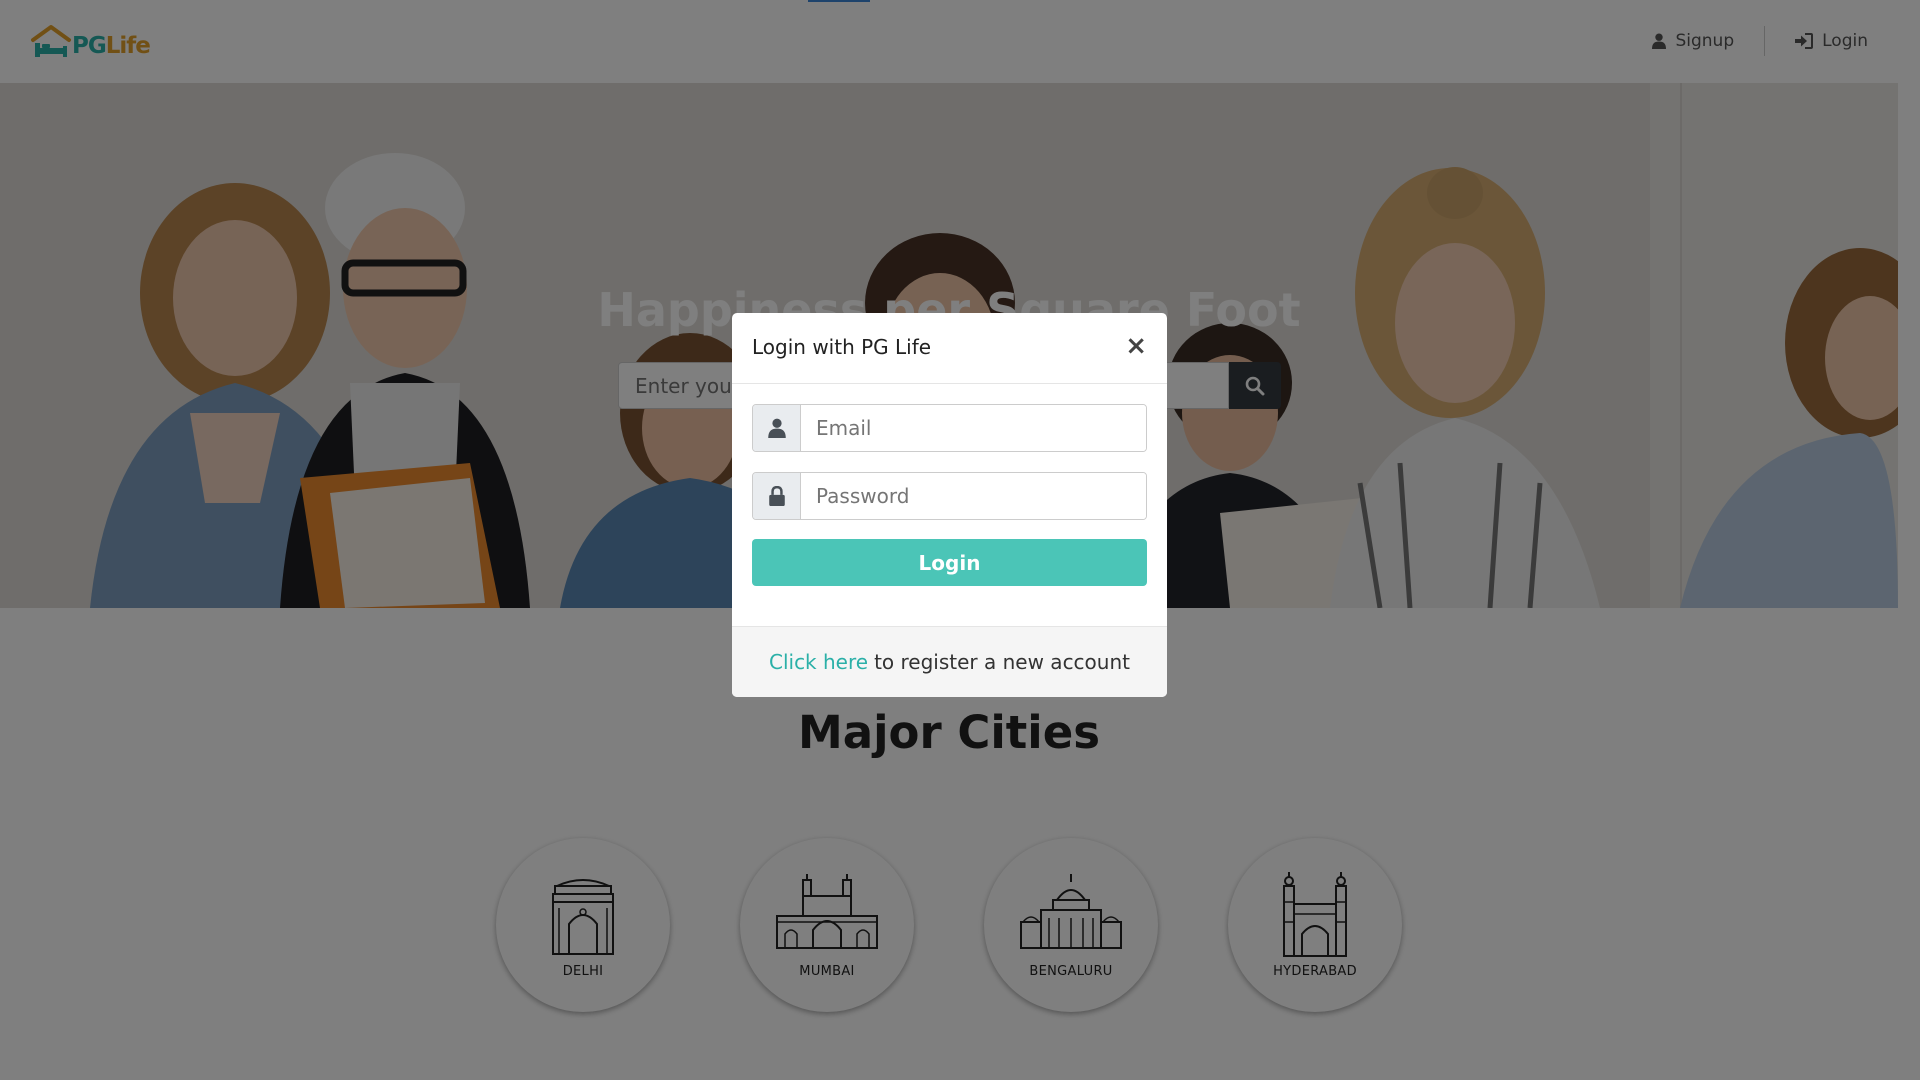 This screenshot has width=1920, height=1080. I want to click on modal-footer: Click here to register a new account, so click(949, 661).